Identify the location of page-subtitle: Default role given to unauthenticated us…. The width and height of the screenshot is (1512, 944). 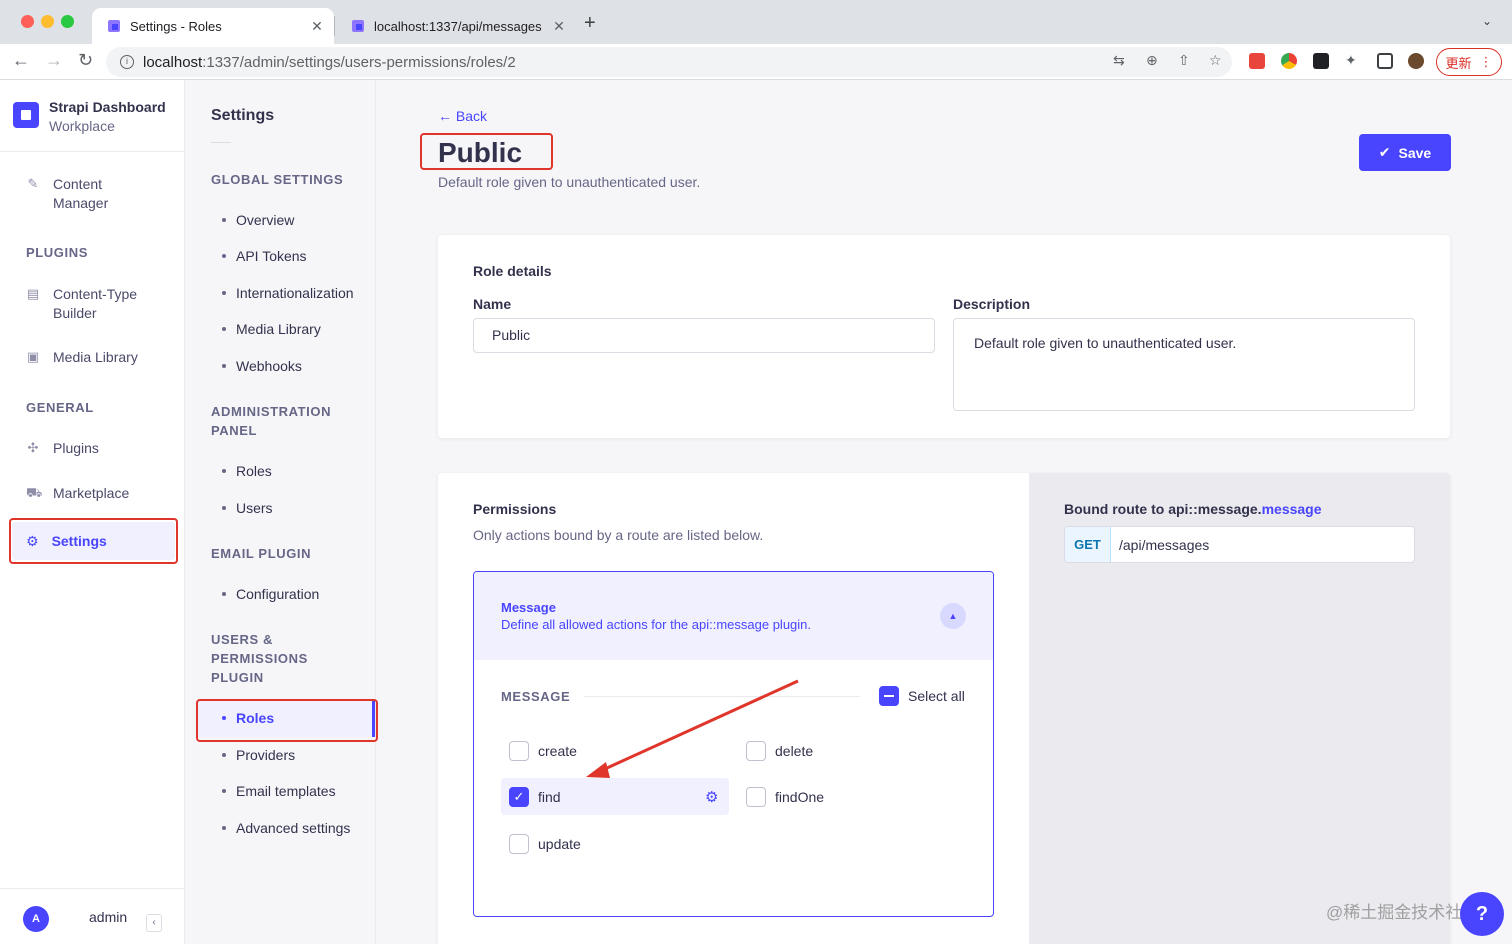
(569, 182).